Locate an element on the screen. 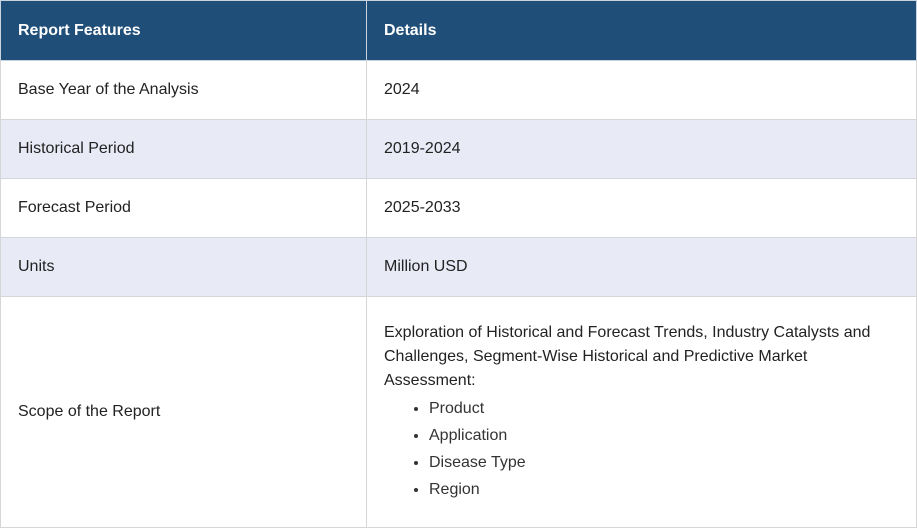 The width and height of the screenshot is (917, 529). list-item: Application is located at coordinates (664, 435).